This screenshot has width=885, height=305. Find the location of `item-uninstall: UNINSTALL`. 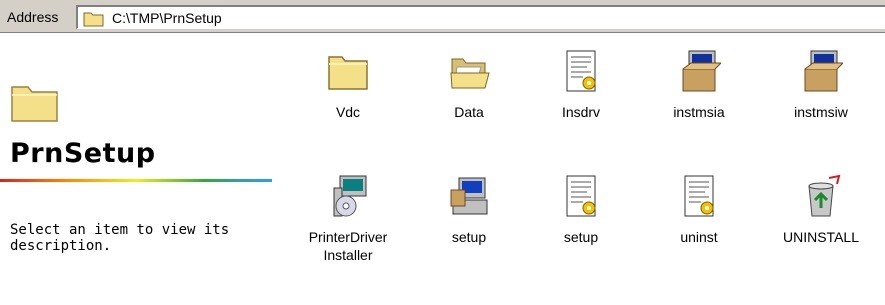

item-uninstall: UNINSTALL is located at coordinates (821, 210).